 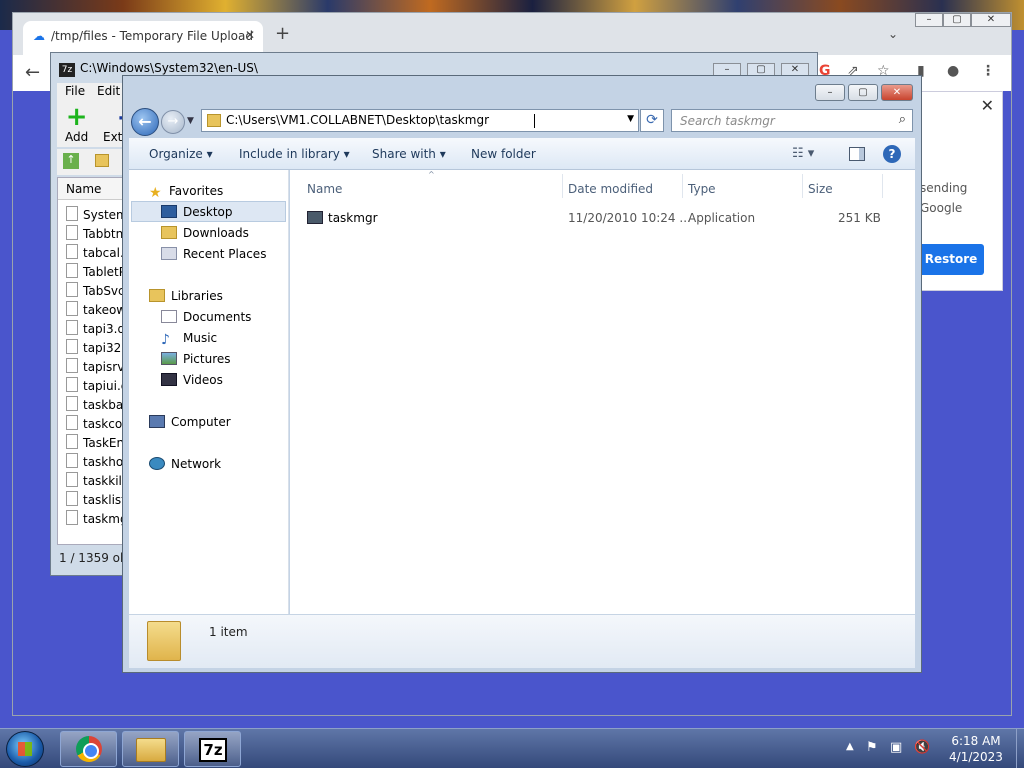 What do you see at coordinates (228, 632) in the screenshot?
I see `item-count: 1 item` at bounding box center [228, 632].